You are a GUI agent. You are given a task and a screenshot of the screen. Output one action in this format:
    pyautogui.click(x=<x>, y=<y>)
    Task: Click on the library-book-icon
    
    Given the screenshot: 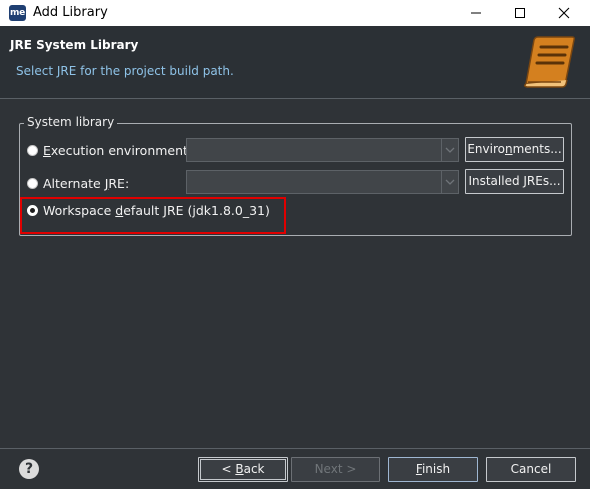 What is the action you would take?
    pyautogui.click(x=549, y=62)
    